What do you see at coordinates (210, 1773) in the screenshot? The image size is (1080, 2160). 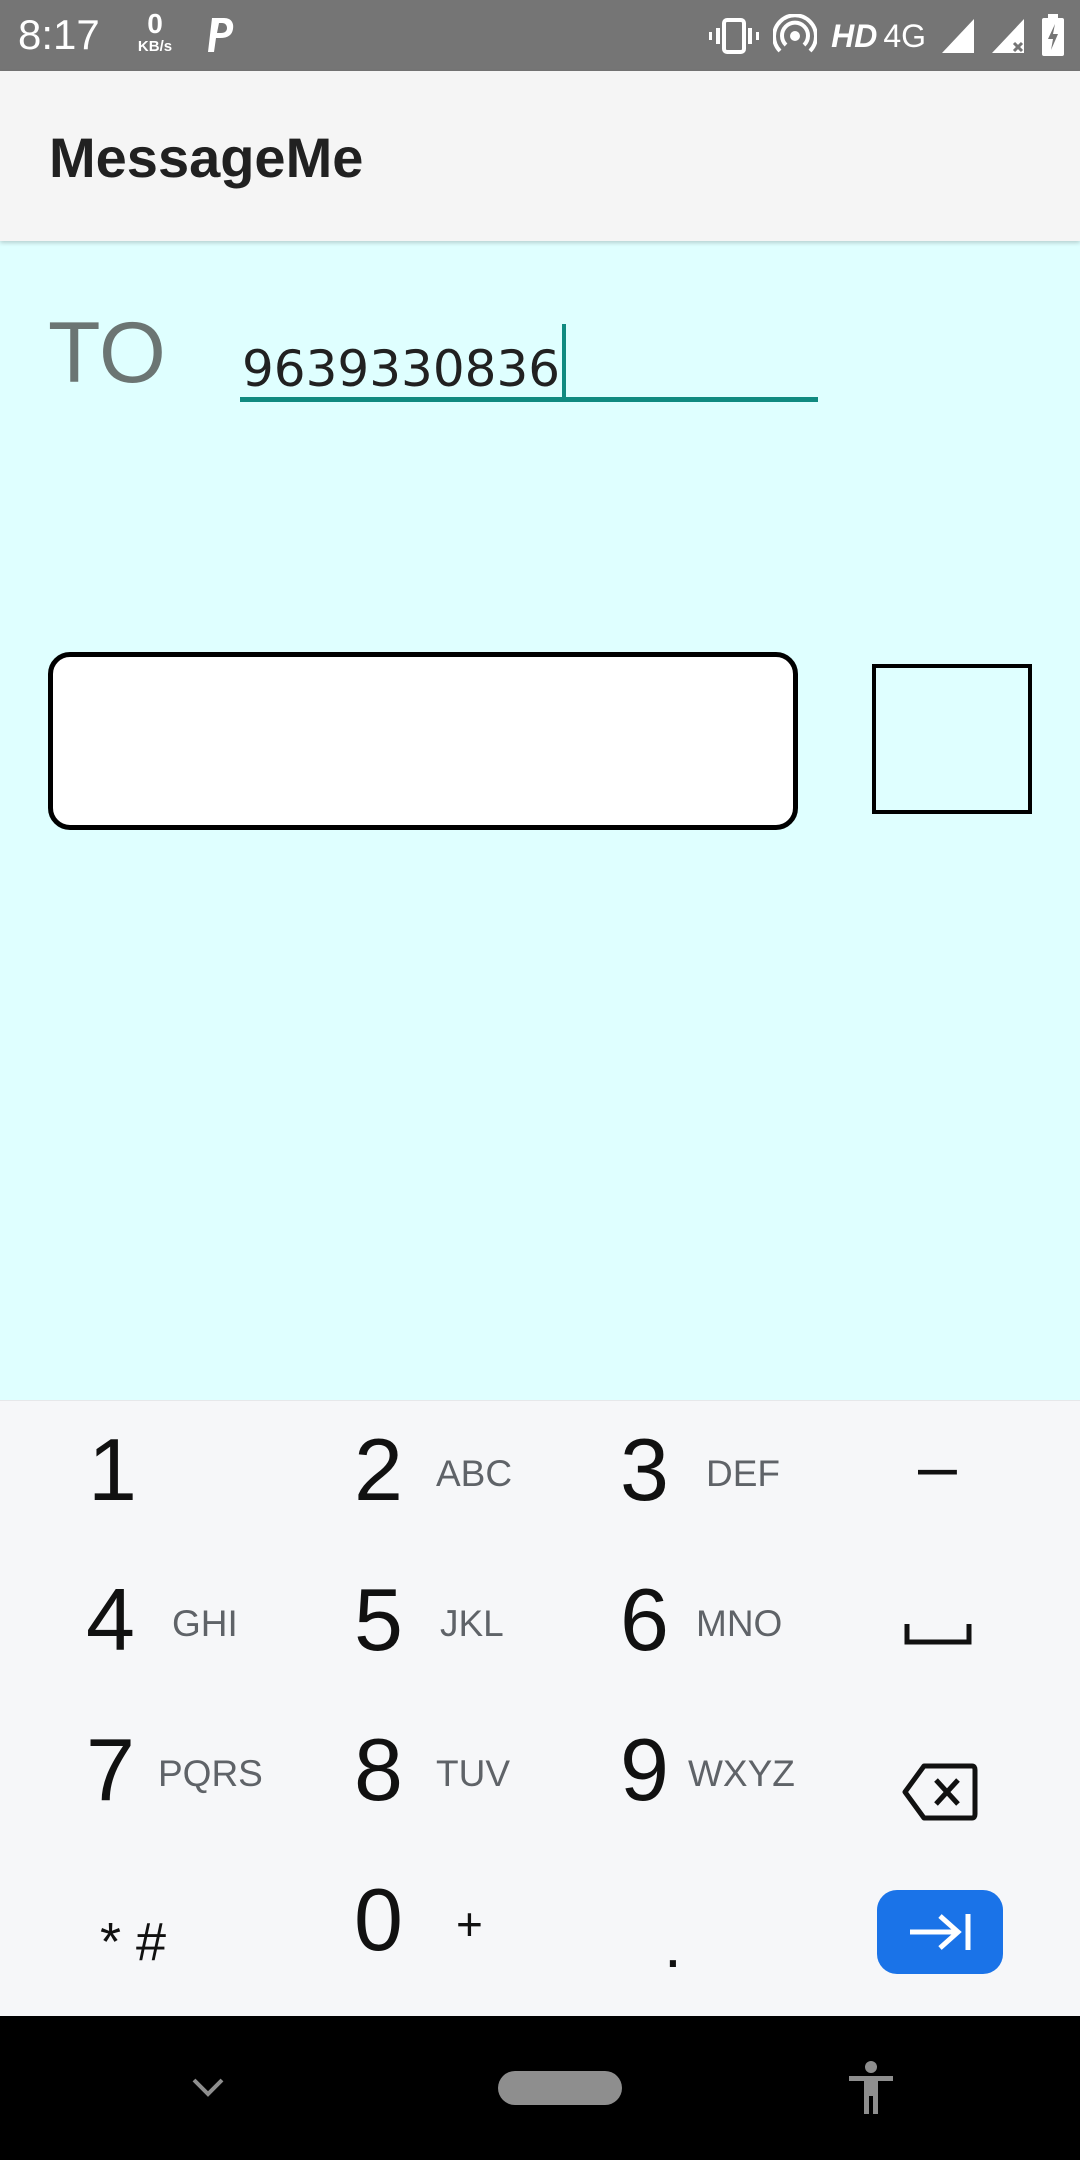 I see `key-letters: PQRS` at bounding box center [210, 1773].